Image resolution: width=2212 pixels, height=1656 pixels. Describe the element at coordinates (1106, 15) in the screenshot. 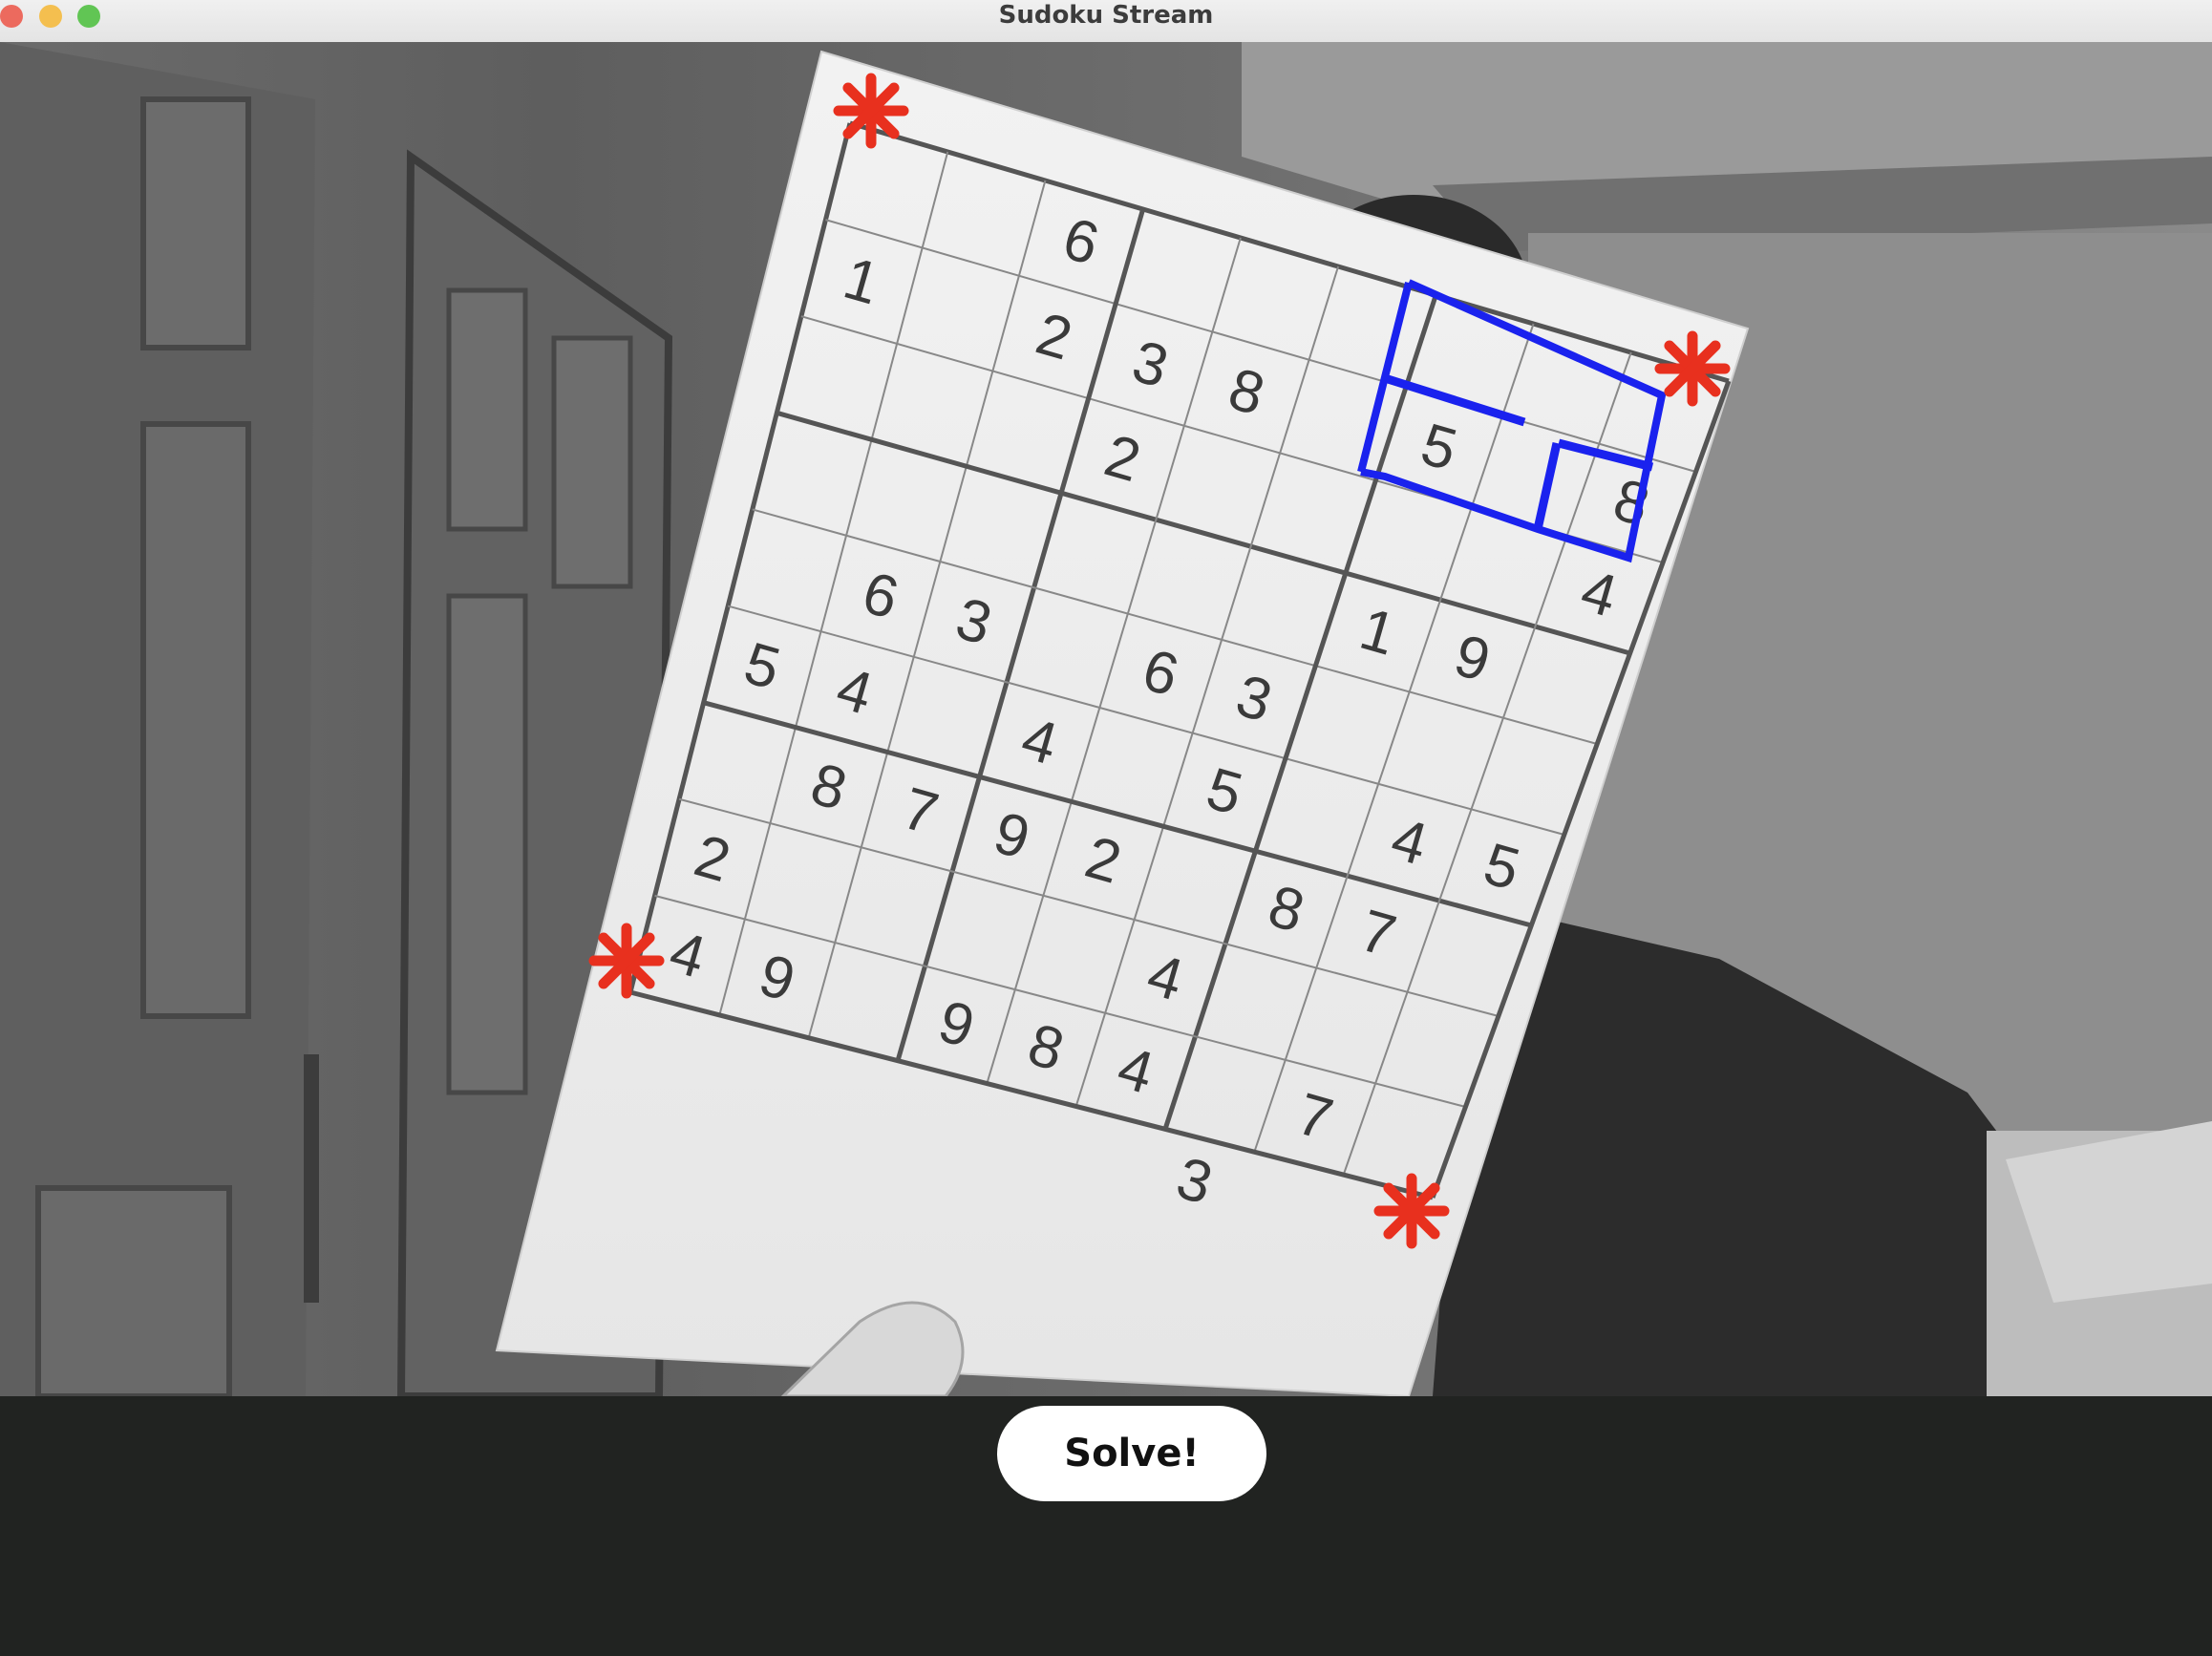

I see `window-title: Sudoku Stream` at that location.